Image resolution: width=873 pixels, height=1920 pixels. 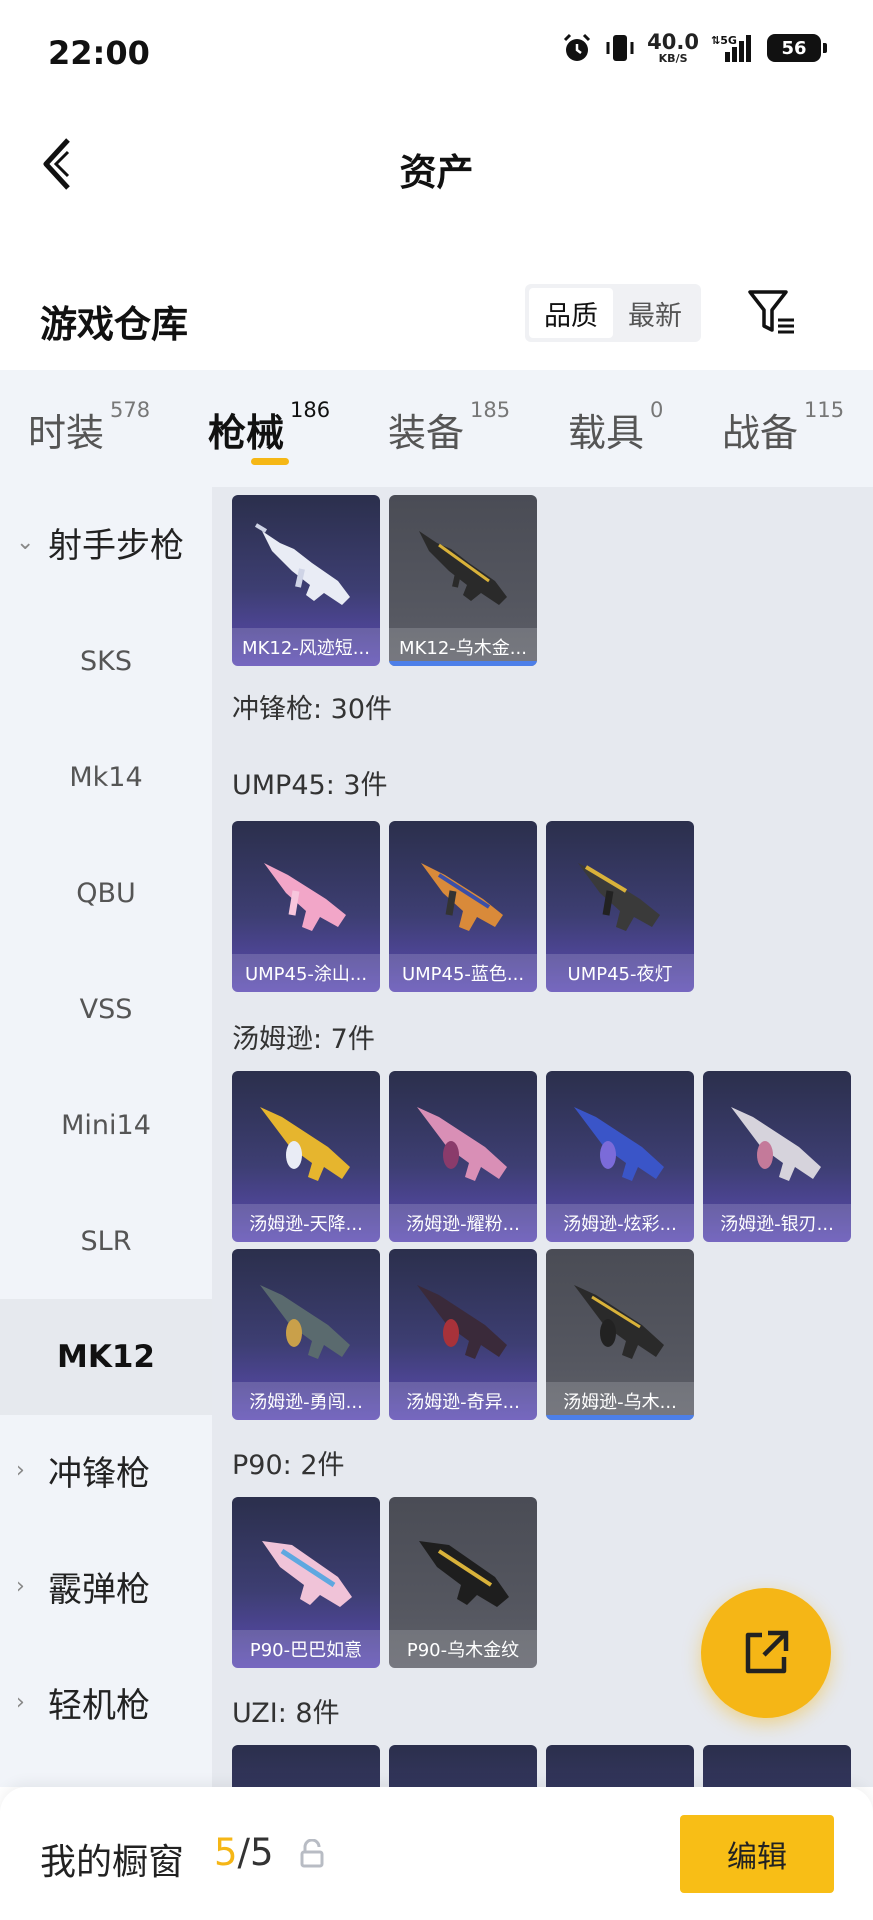 I want to click on header: 资产, so click(x=436, y=164).